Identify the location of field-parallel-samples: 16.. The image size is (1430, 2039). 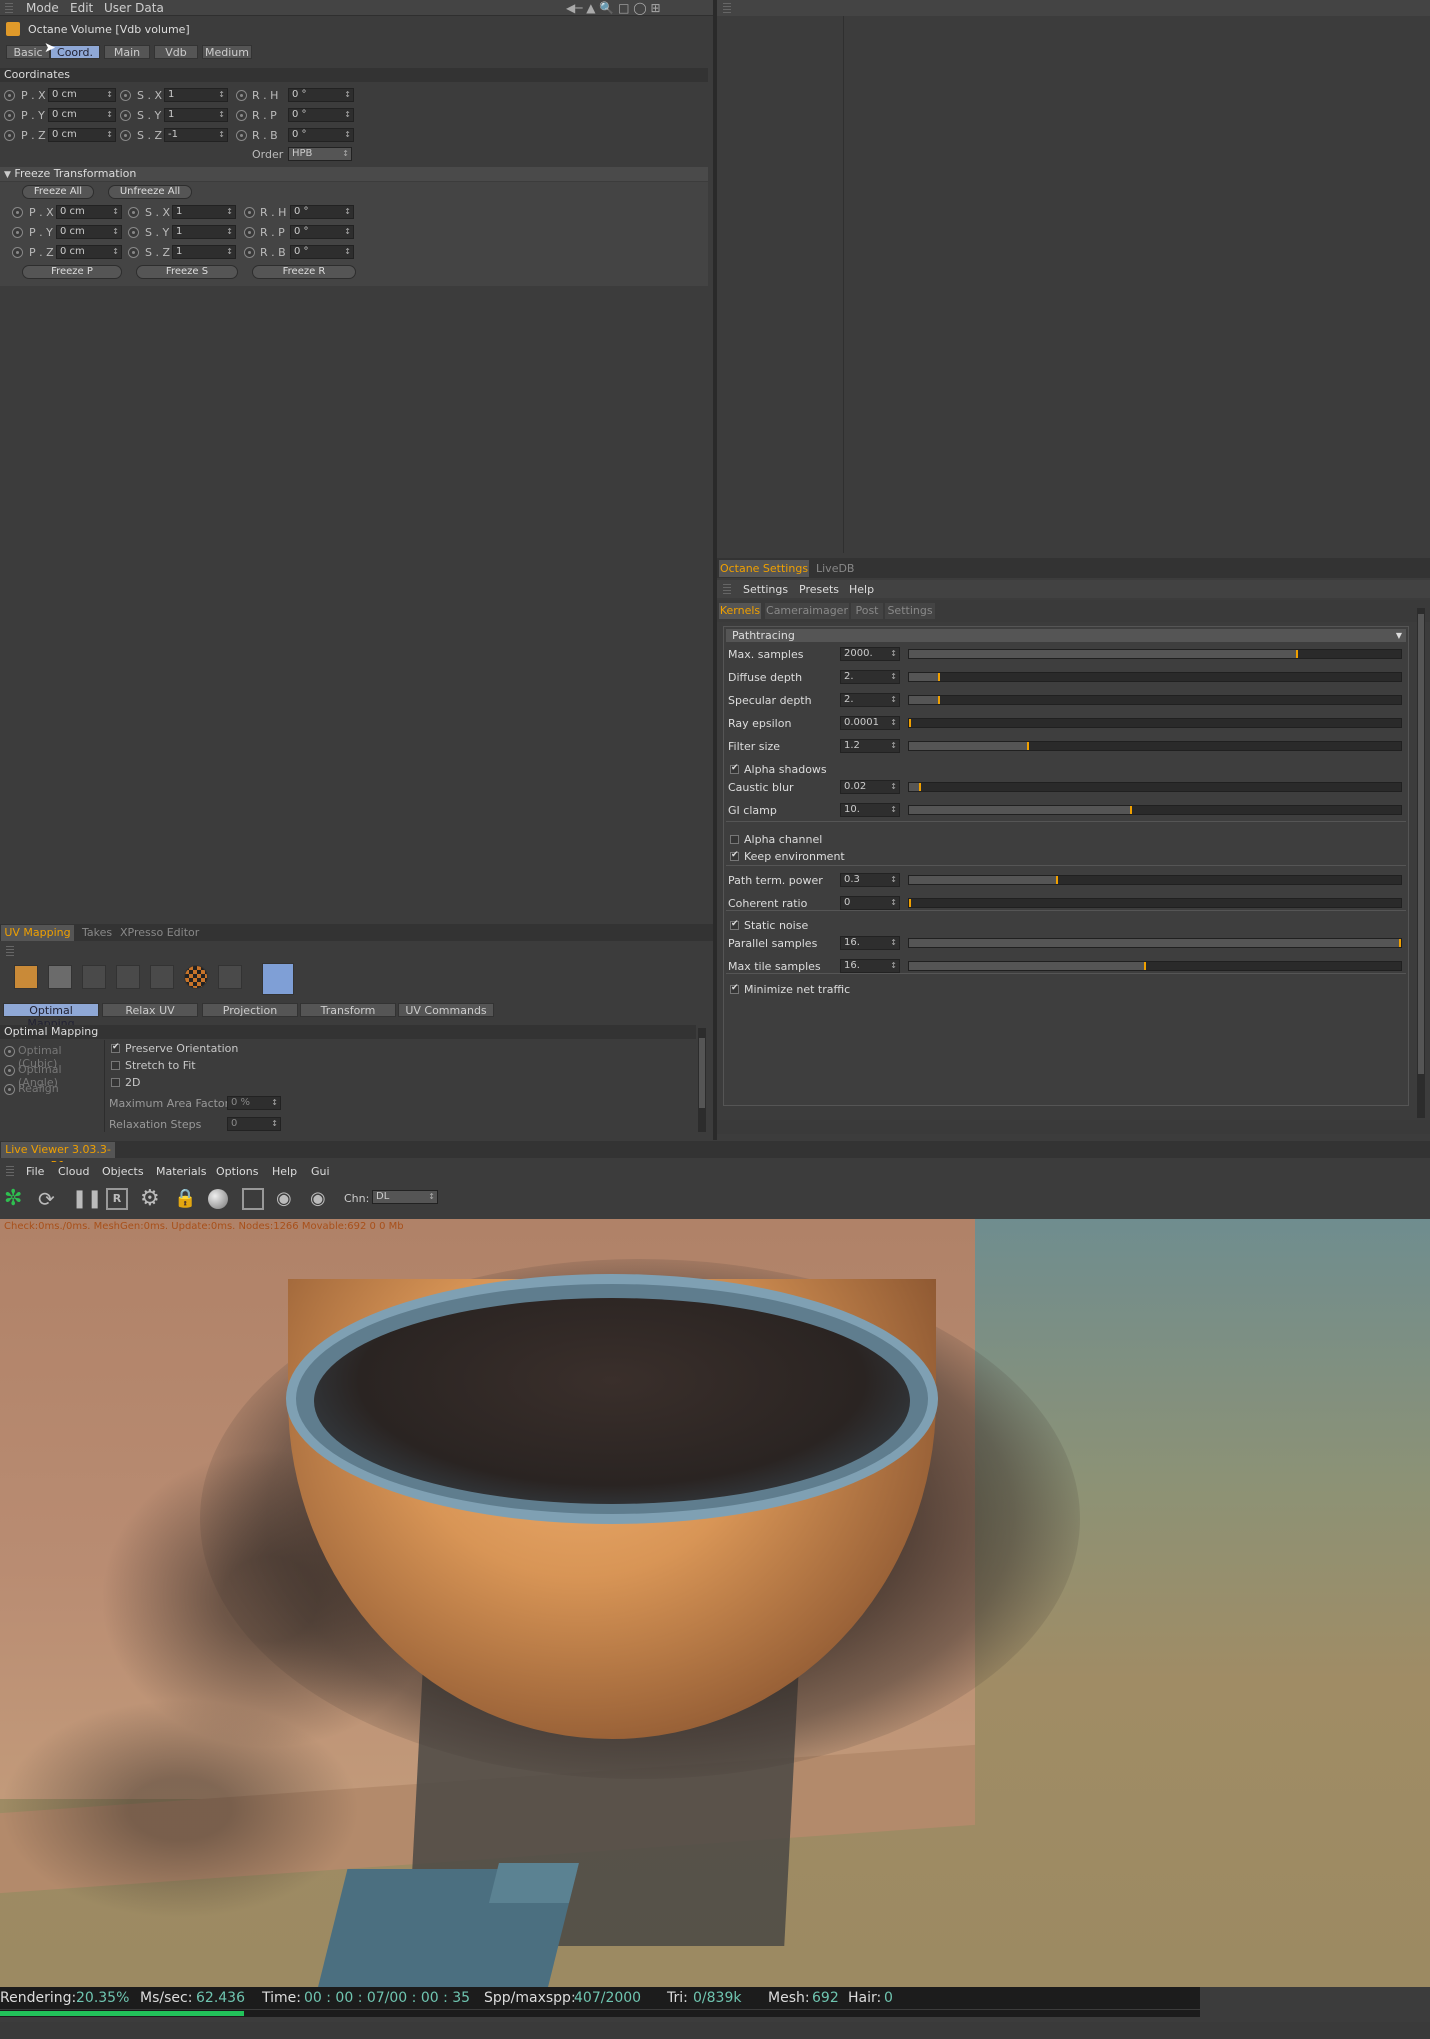
(870, 943).